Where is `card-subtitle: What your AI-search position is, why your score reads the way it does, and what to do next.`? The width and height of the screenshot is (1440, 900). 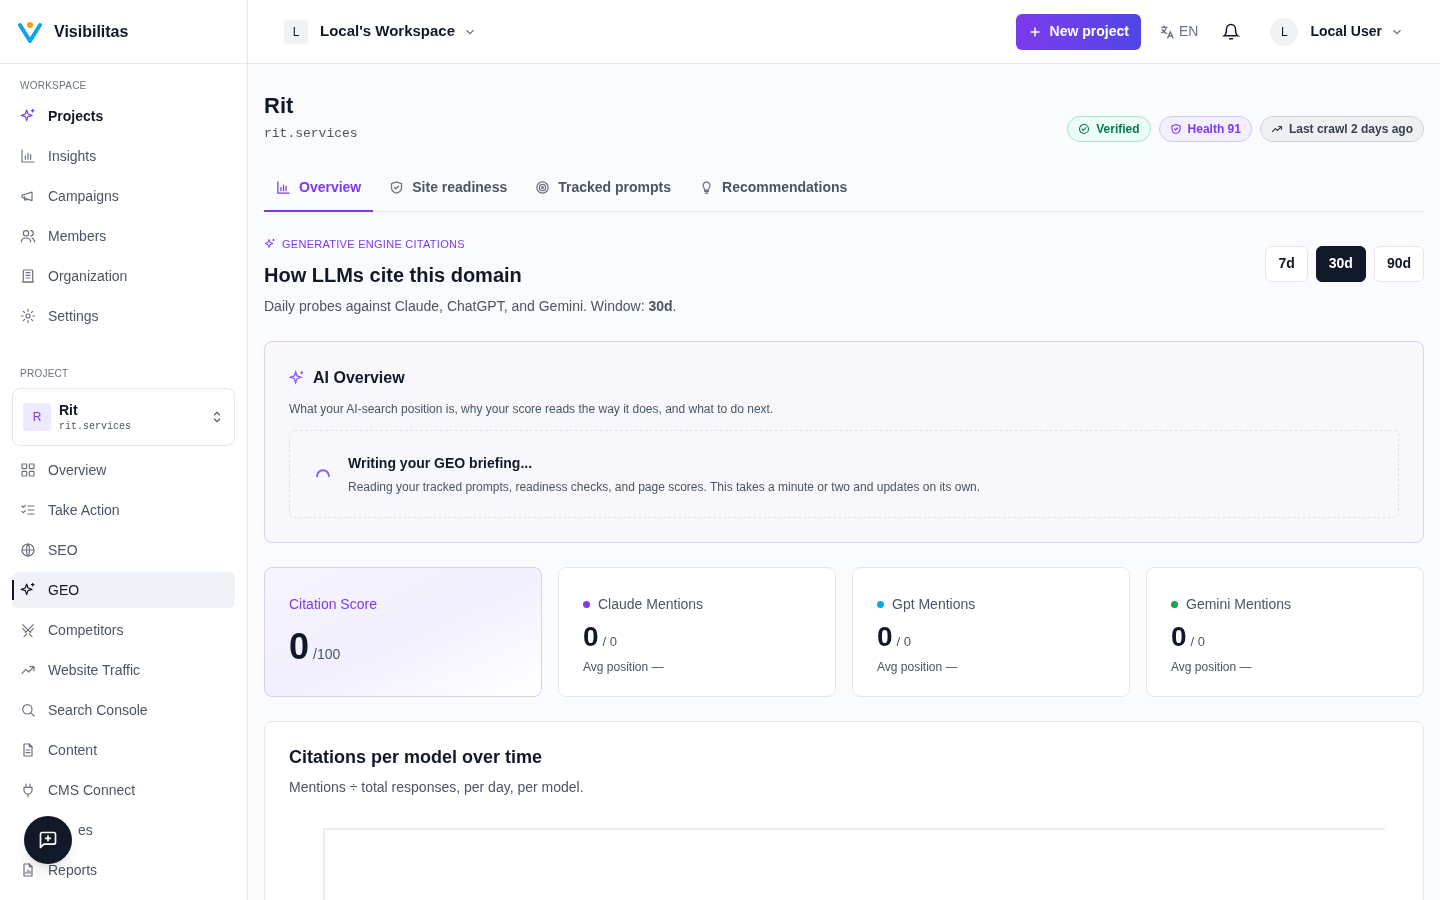
card-subtitle: What your AI-search position is, why your score reads the way it does, and what to do next. is located at coordinates (532, 409).